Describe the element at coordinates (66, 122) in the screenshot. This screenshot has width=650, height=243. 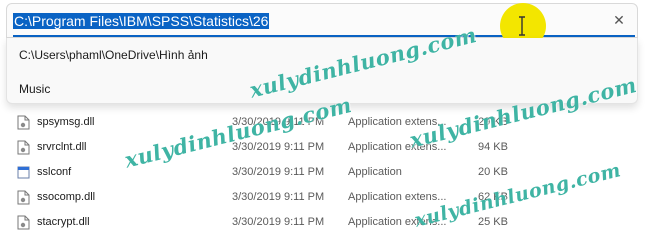
I see `file-name: spsymsg.dll` at that location.